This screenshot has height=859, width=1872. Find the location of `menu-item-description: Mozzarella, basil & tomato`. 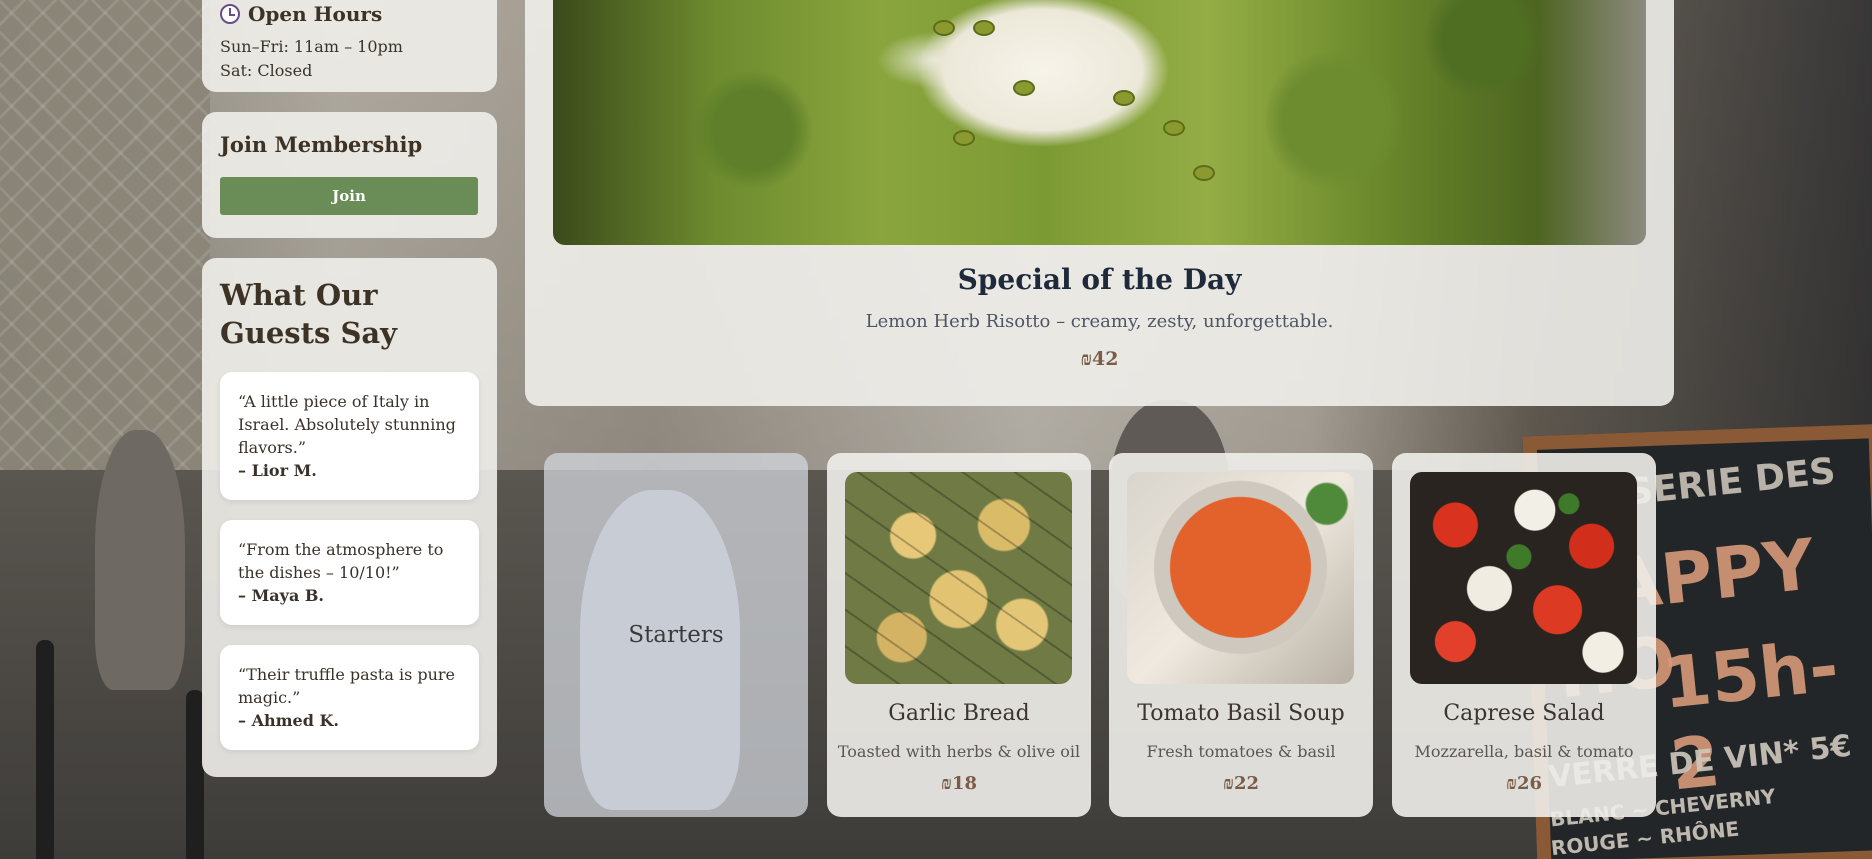

menu-item-description: Mozzarella, basil & tomato is located at coordinates (1524, 751).